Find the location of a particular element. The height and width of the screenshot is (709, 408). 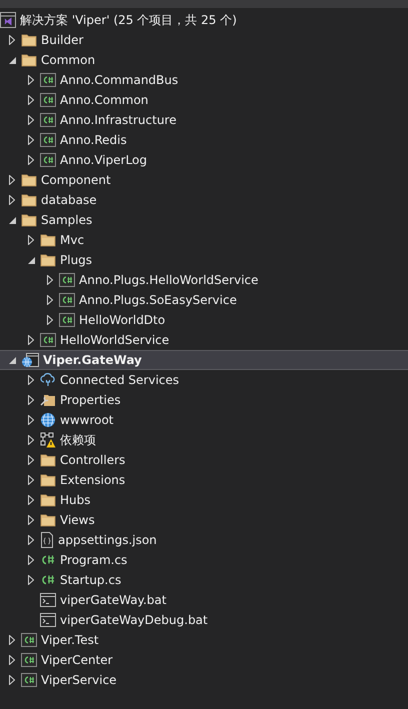

tree-item: Viper.Test is located at coordinates (204, 640).